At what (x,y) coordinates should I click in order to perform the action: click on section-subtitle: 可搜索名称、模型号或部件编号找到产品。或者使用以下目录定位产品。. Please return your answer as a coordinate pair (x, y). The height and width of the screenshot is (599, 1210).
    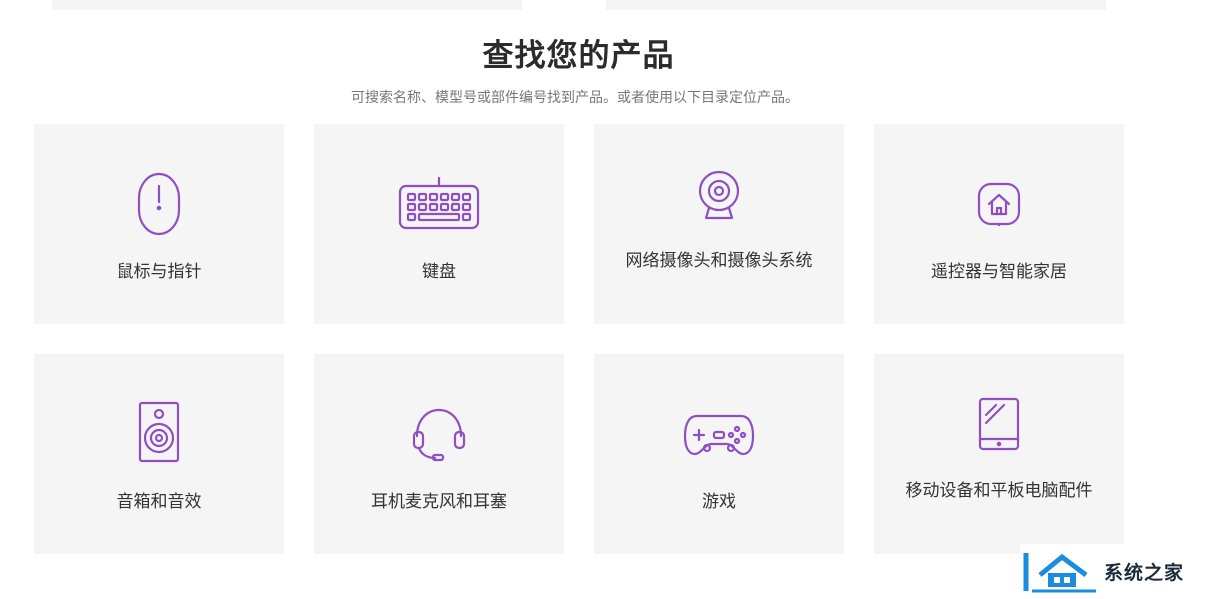
    Looking at the image, I should click on (575, 98).